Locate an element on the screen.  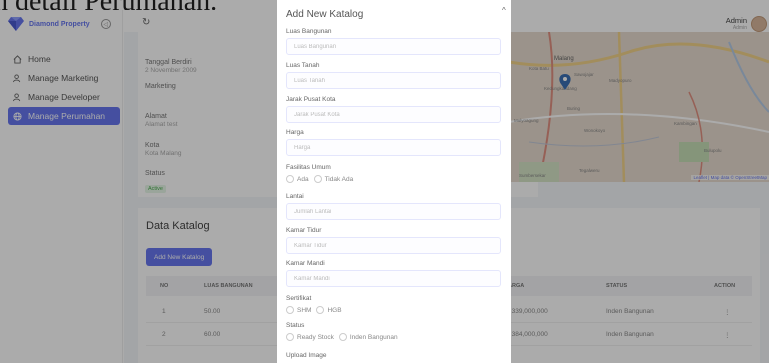
radio-label: Inden Bangunan is located at coordinates (373, 337).